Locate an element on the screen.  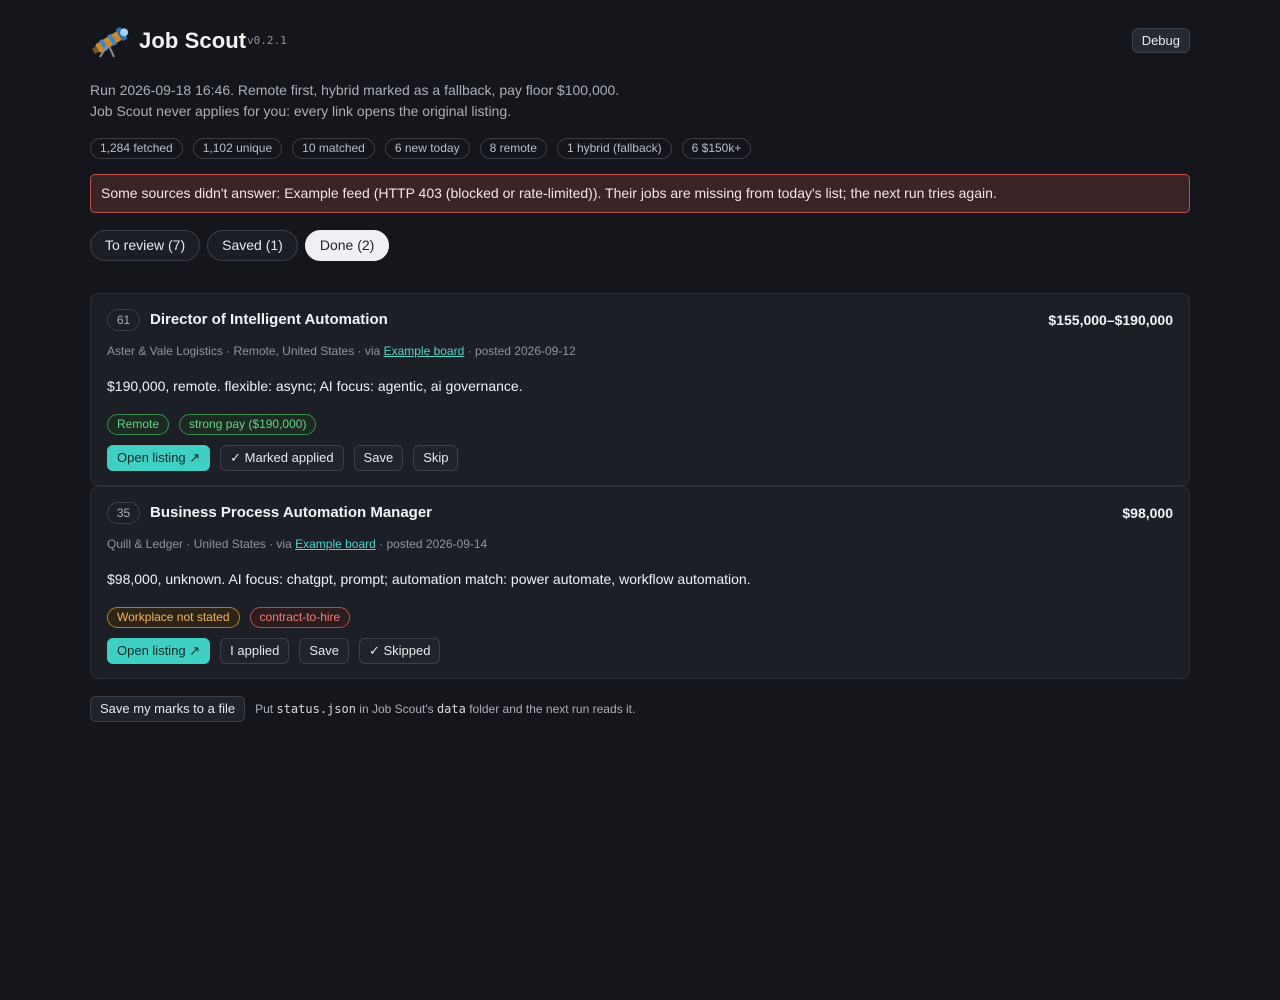
tag-contract-to-hire: contract-to-hire is located at coordinates (300, 617).